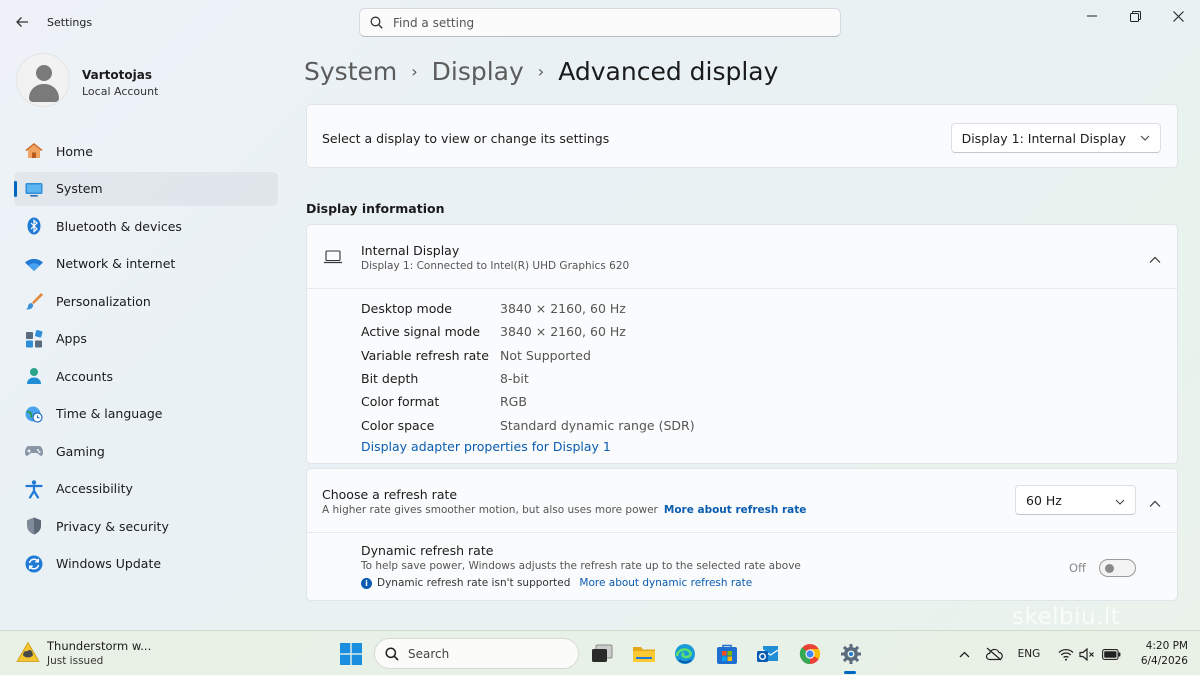 This screenshot has height=675, width=1200. I want to click on volume-button, so click(1087, 654).